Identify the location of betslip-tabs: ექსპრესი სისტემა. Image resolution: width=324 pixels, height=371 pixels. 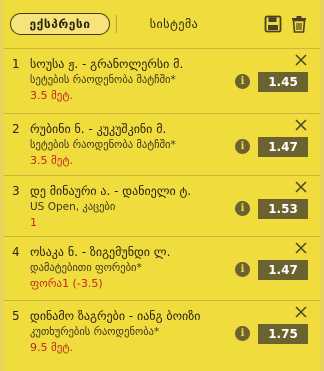
(162, 24).